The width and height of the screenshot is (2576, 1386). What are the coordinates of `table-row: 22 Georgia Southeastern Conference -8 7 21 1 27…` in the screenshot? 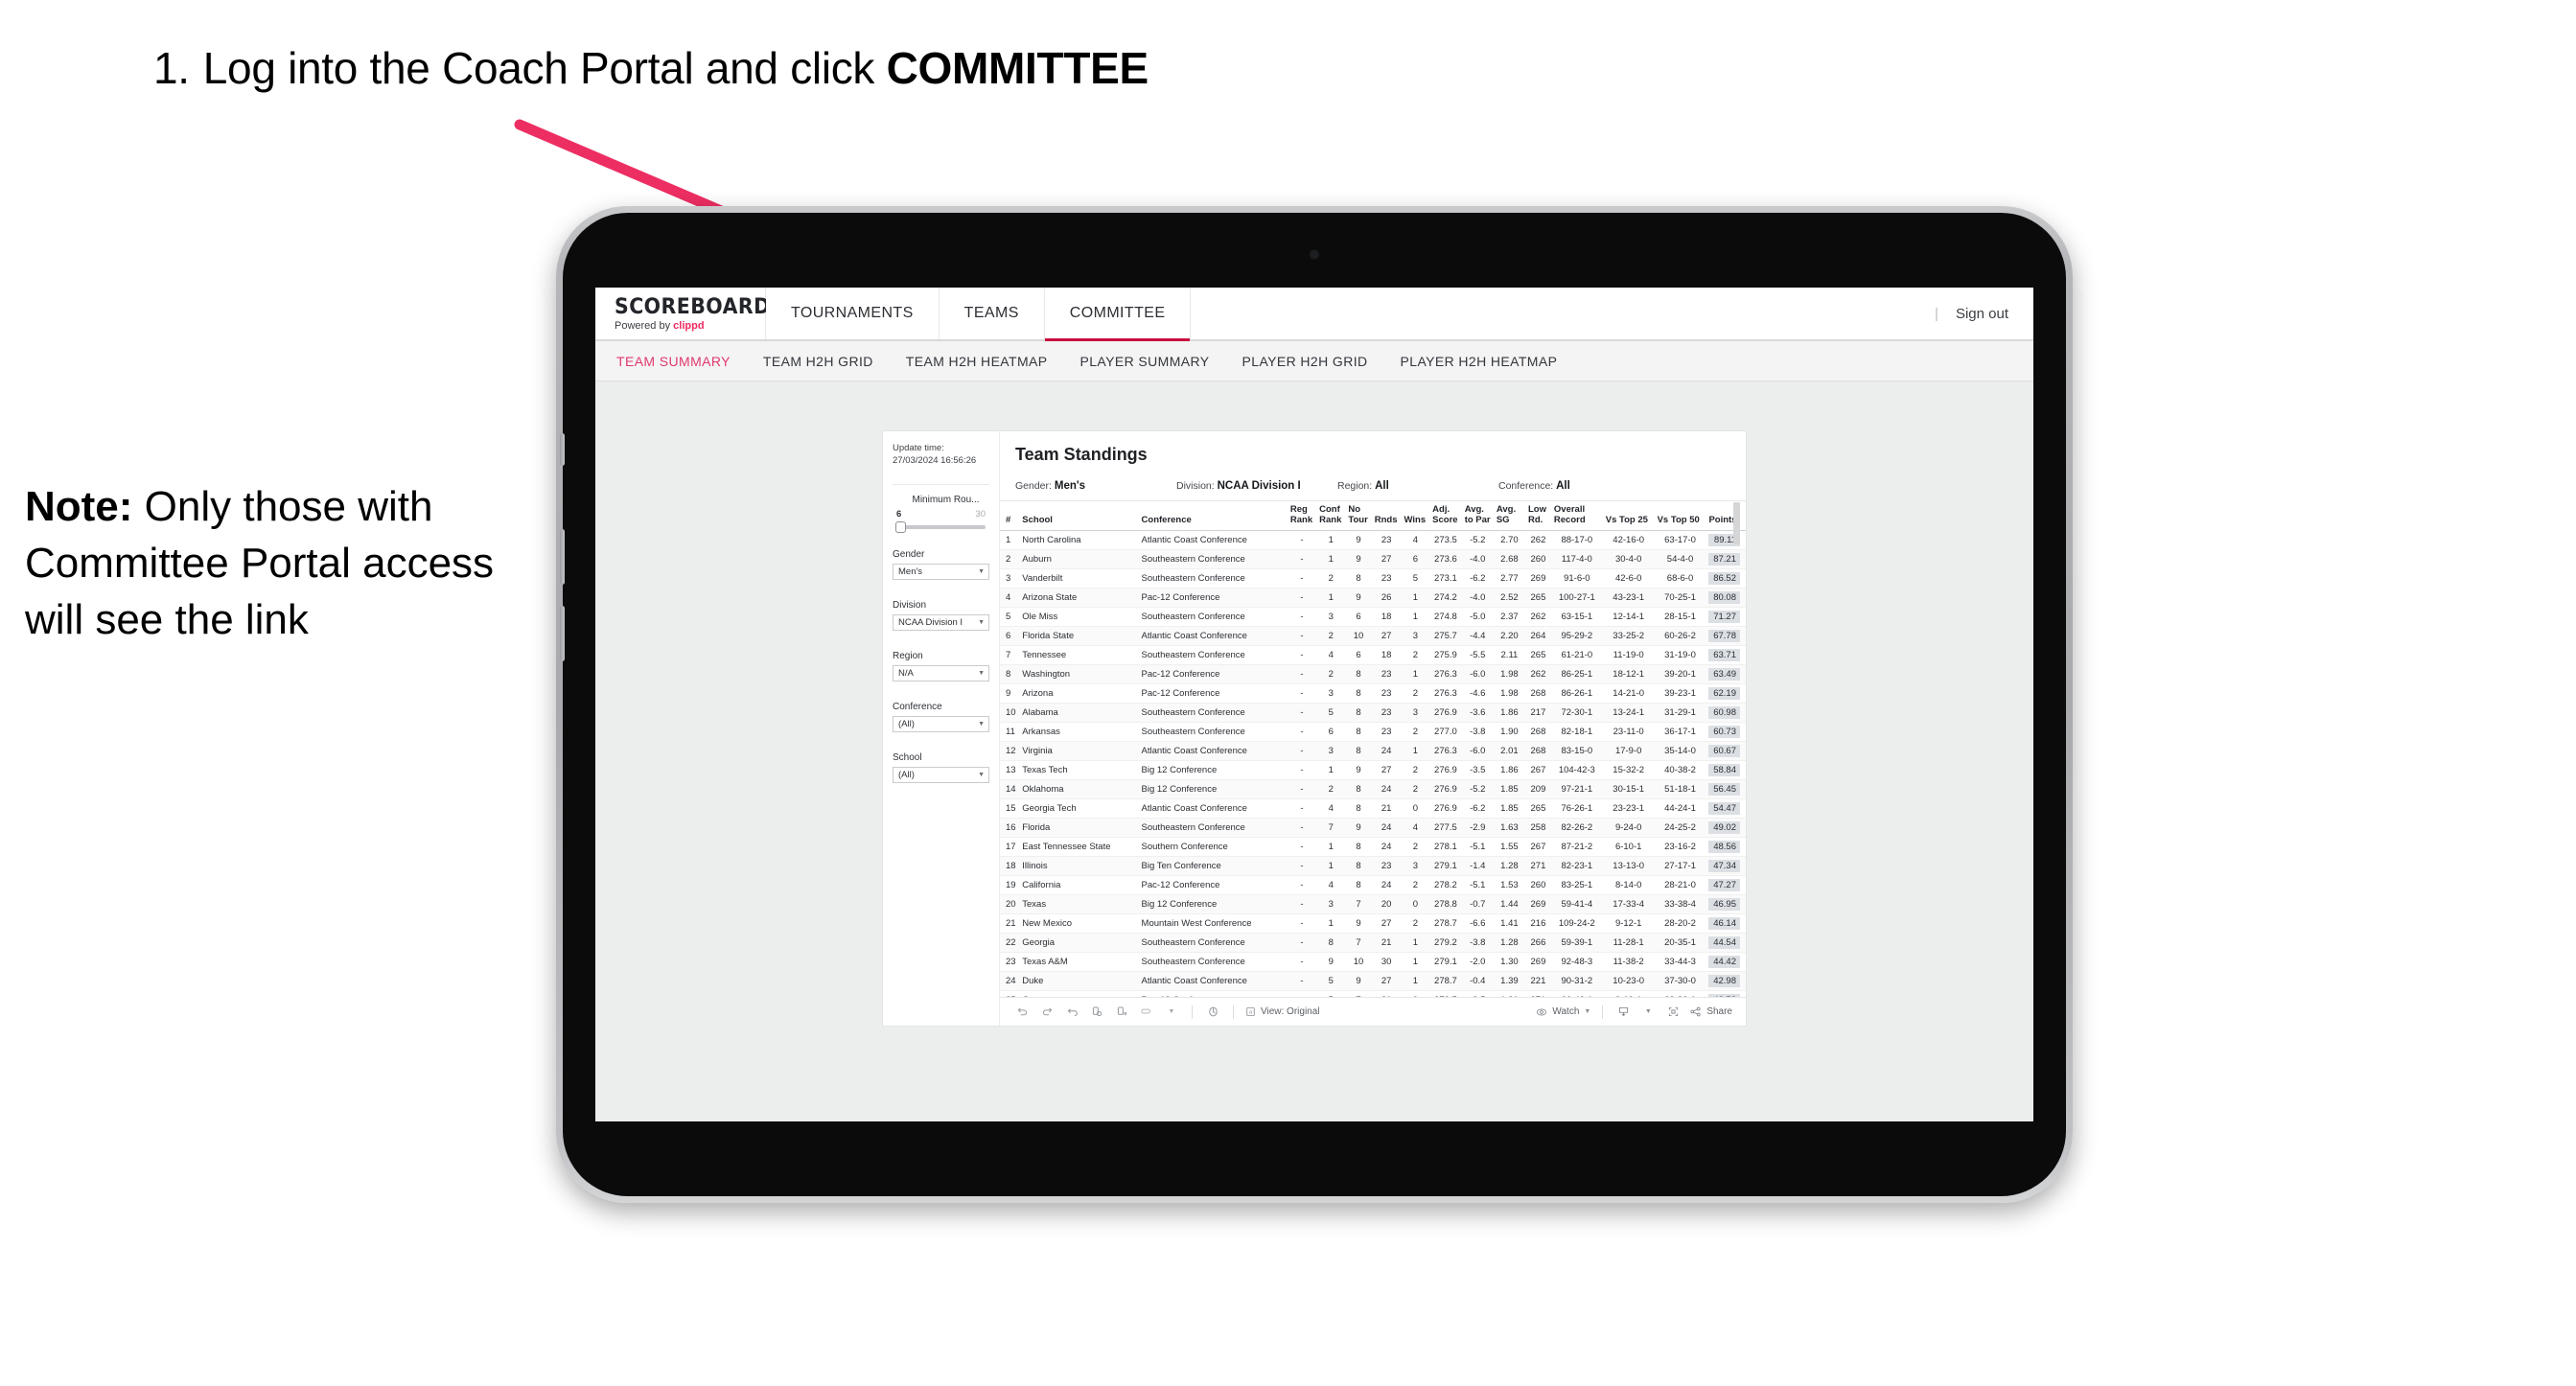 It's located at (1373, 944).